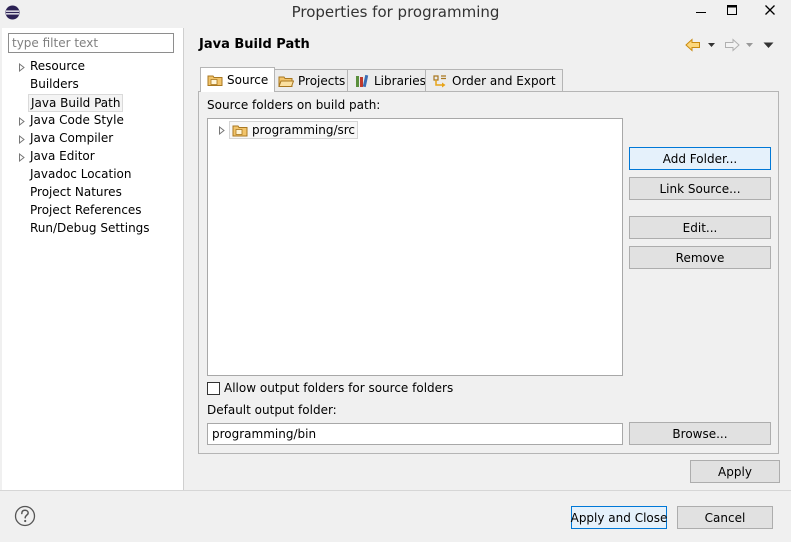 The width and height of the screenshot is (791, 542). What do you see at coordinates (400, 80) in the screenshot?
I see `tab-libraries-label: Libraries` at bounding box center [400, 80].